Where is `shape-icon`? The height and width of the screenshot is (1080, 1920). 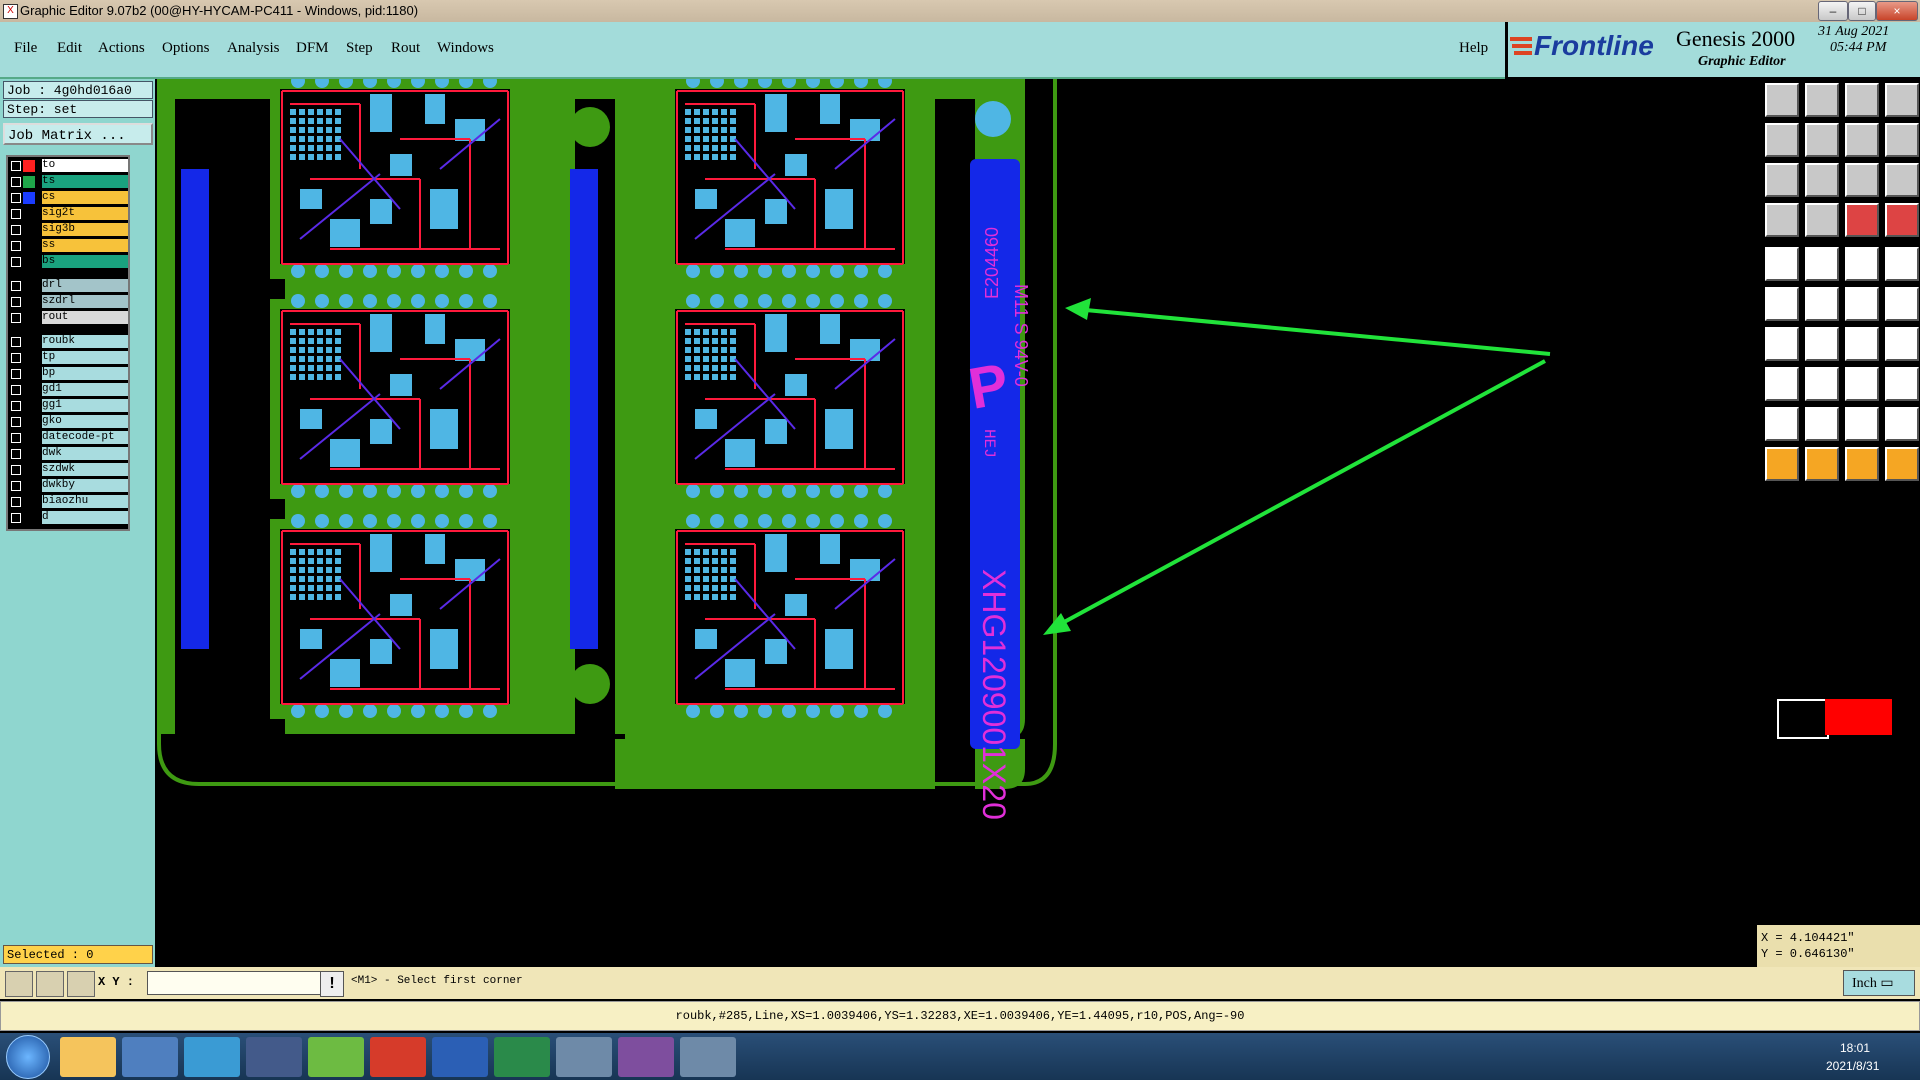 shape-icon is located at coordinates (1822, 264).